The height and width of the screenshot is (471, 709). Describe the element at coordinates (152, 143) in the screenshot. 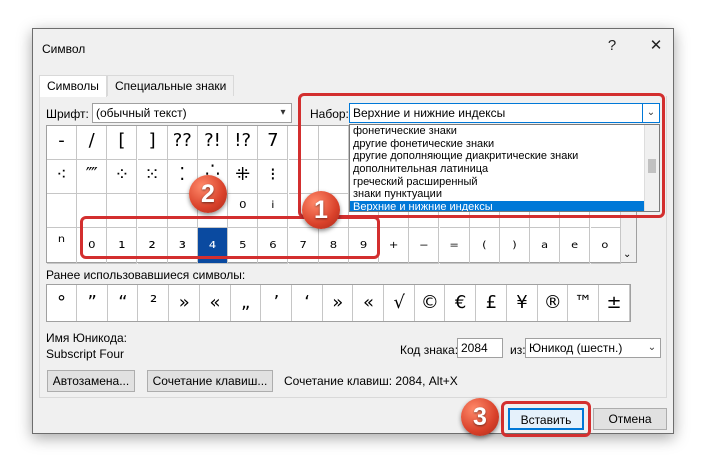

I see `symbol-cell: ]` at that location.